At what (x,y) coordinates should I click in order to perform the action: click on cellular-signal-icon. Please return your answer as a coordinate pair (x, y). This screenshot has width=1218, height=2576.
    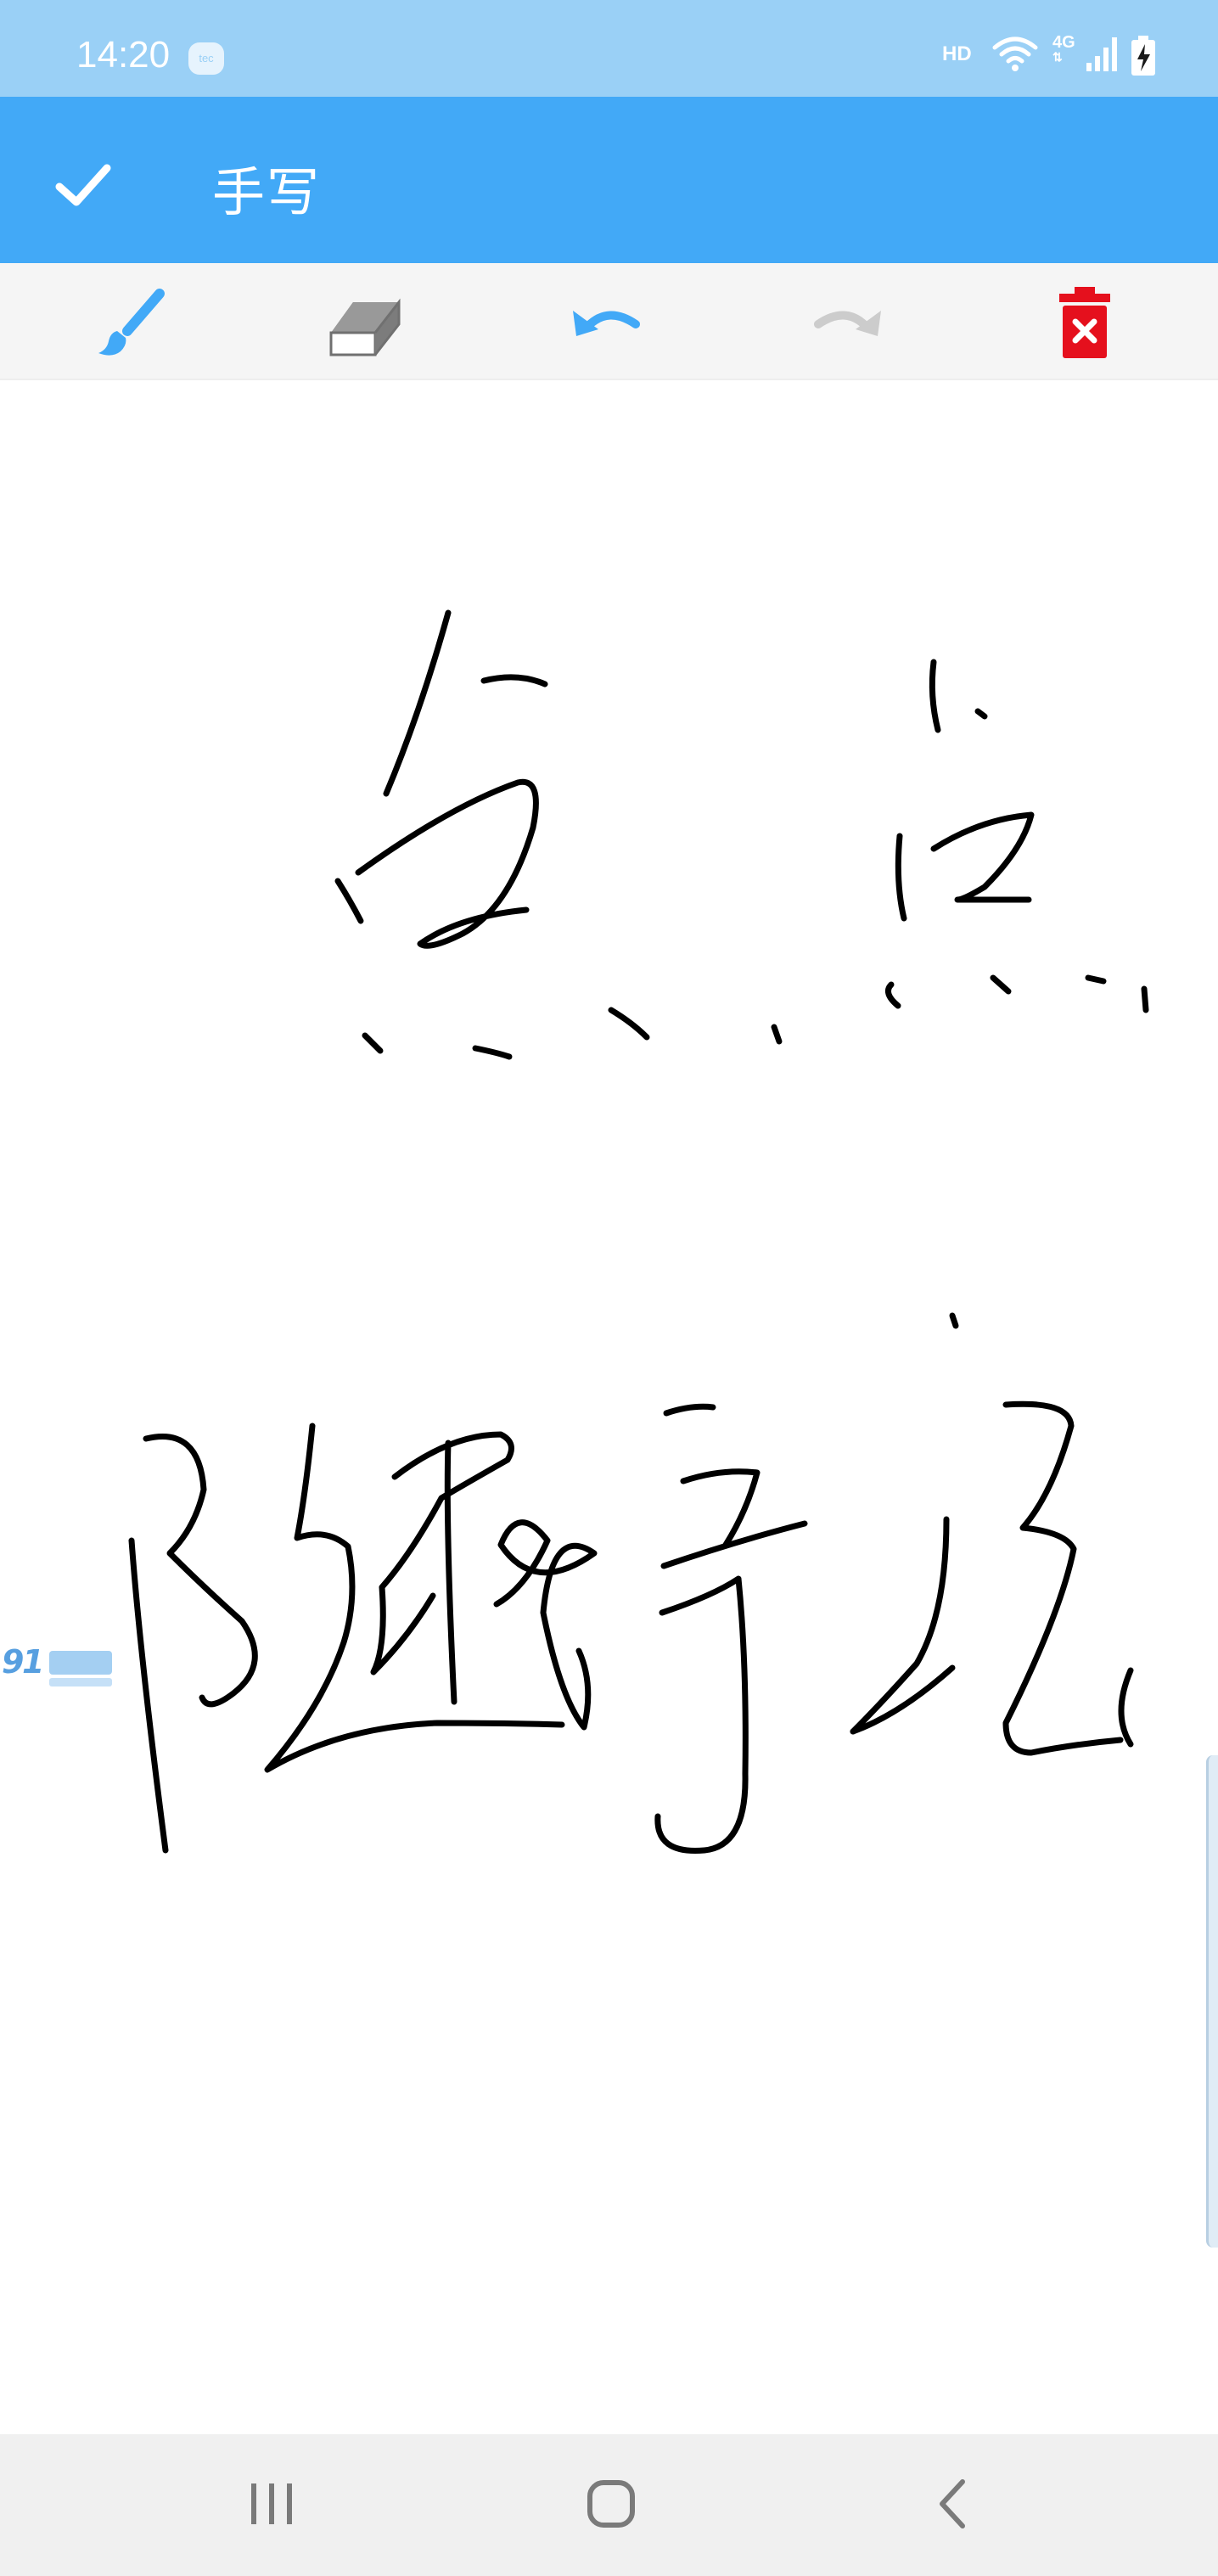
    Looking at the image, I should click on (1101, 54).